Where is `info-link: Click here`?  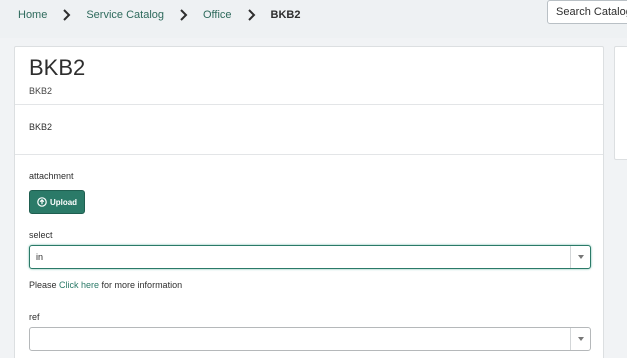
info-link: Click here is located at coordinates (79, 285).